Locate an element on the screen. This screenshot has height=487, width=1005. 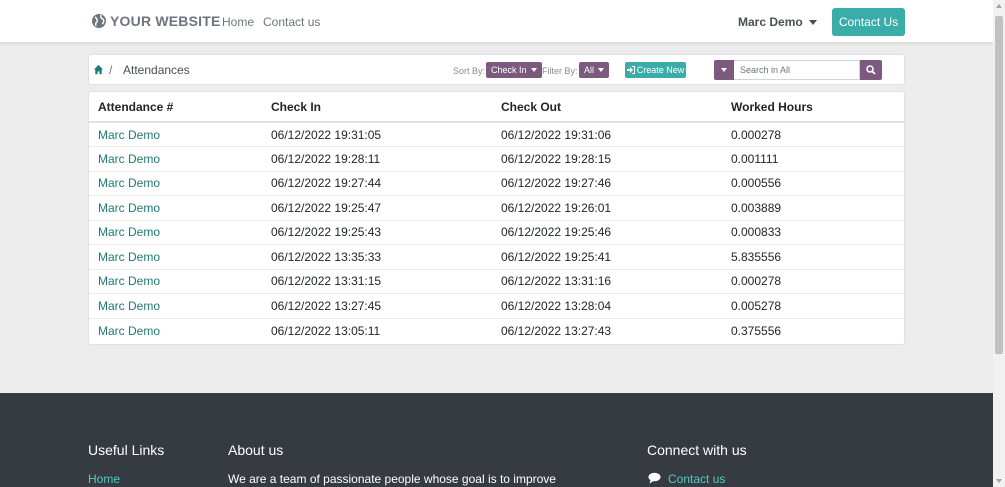
about-us-heading: About us is located at coordinates (256, 450).